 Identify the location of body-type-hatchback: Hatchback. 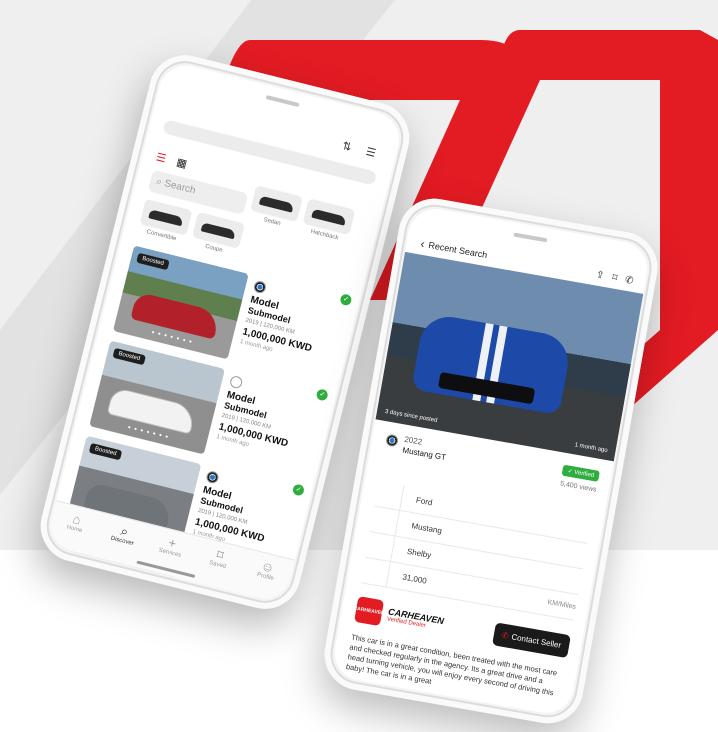
(328, 221).